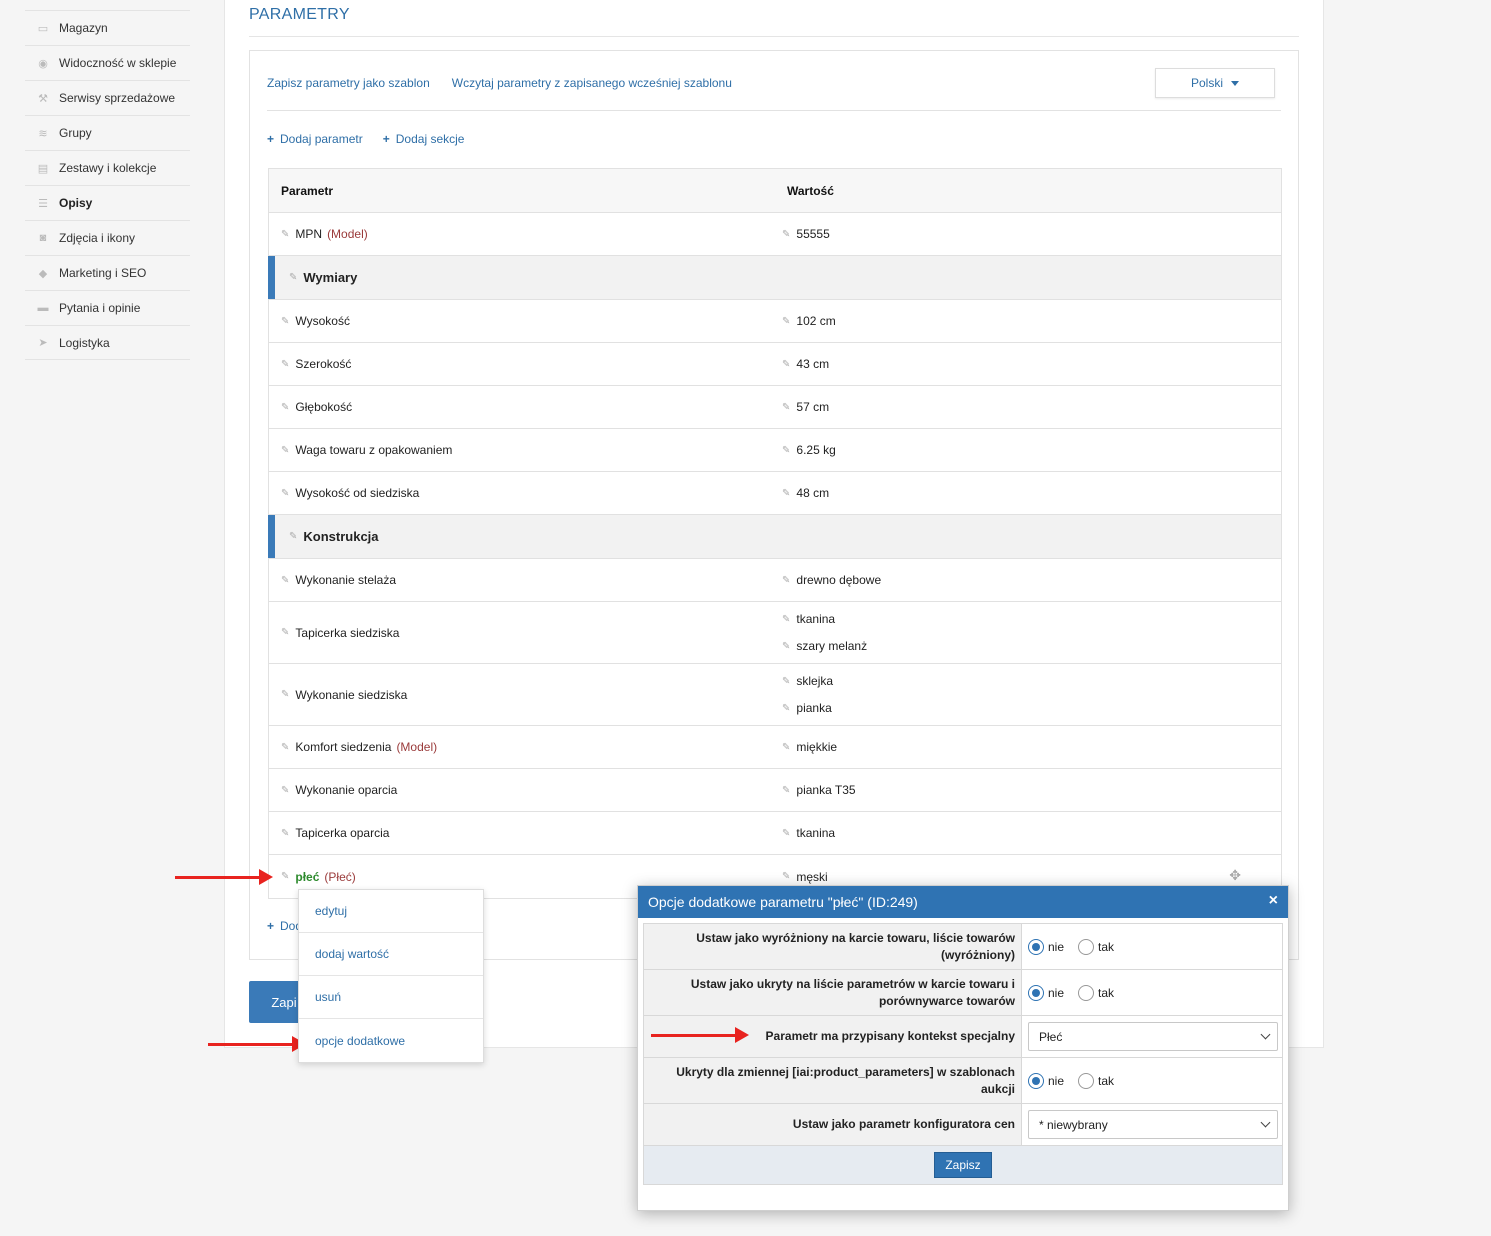  Describe the element at coordinates (107, 272) in the screenshot. I see `sidebar-item-marketing: ◆ Marketing i SEO` at that location.